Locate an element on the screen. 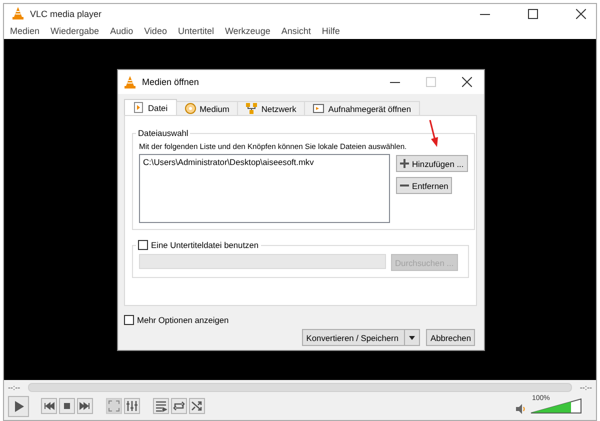  window-title: VLC media player is located at coordinates (66, 13).